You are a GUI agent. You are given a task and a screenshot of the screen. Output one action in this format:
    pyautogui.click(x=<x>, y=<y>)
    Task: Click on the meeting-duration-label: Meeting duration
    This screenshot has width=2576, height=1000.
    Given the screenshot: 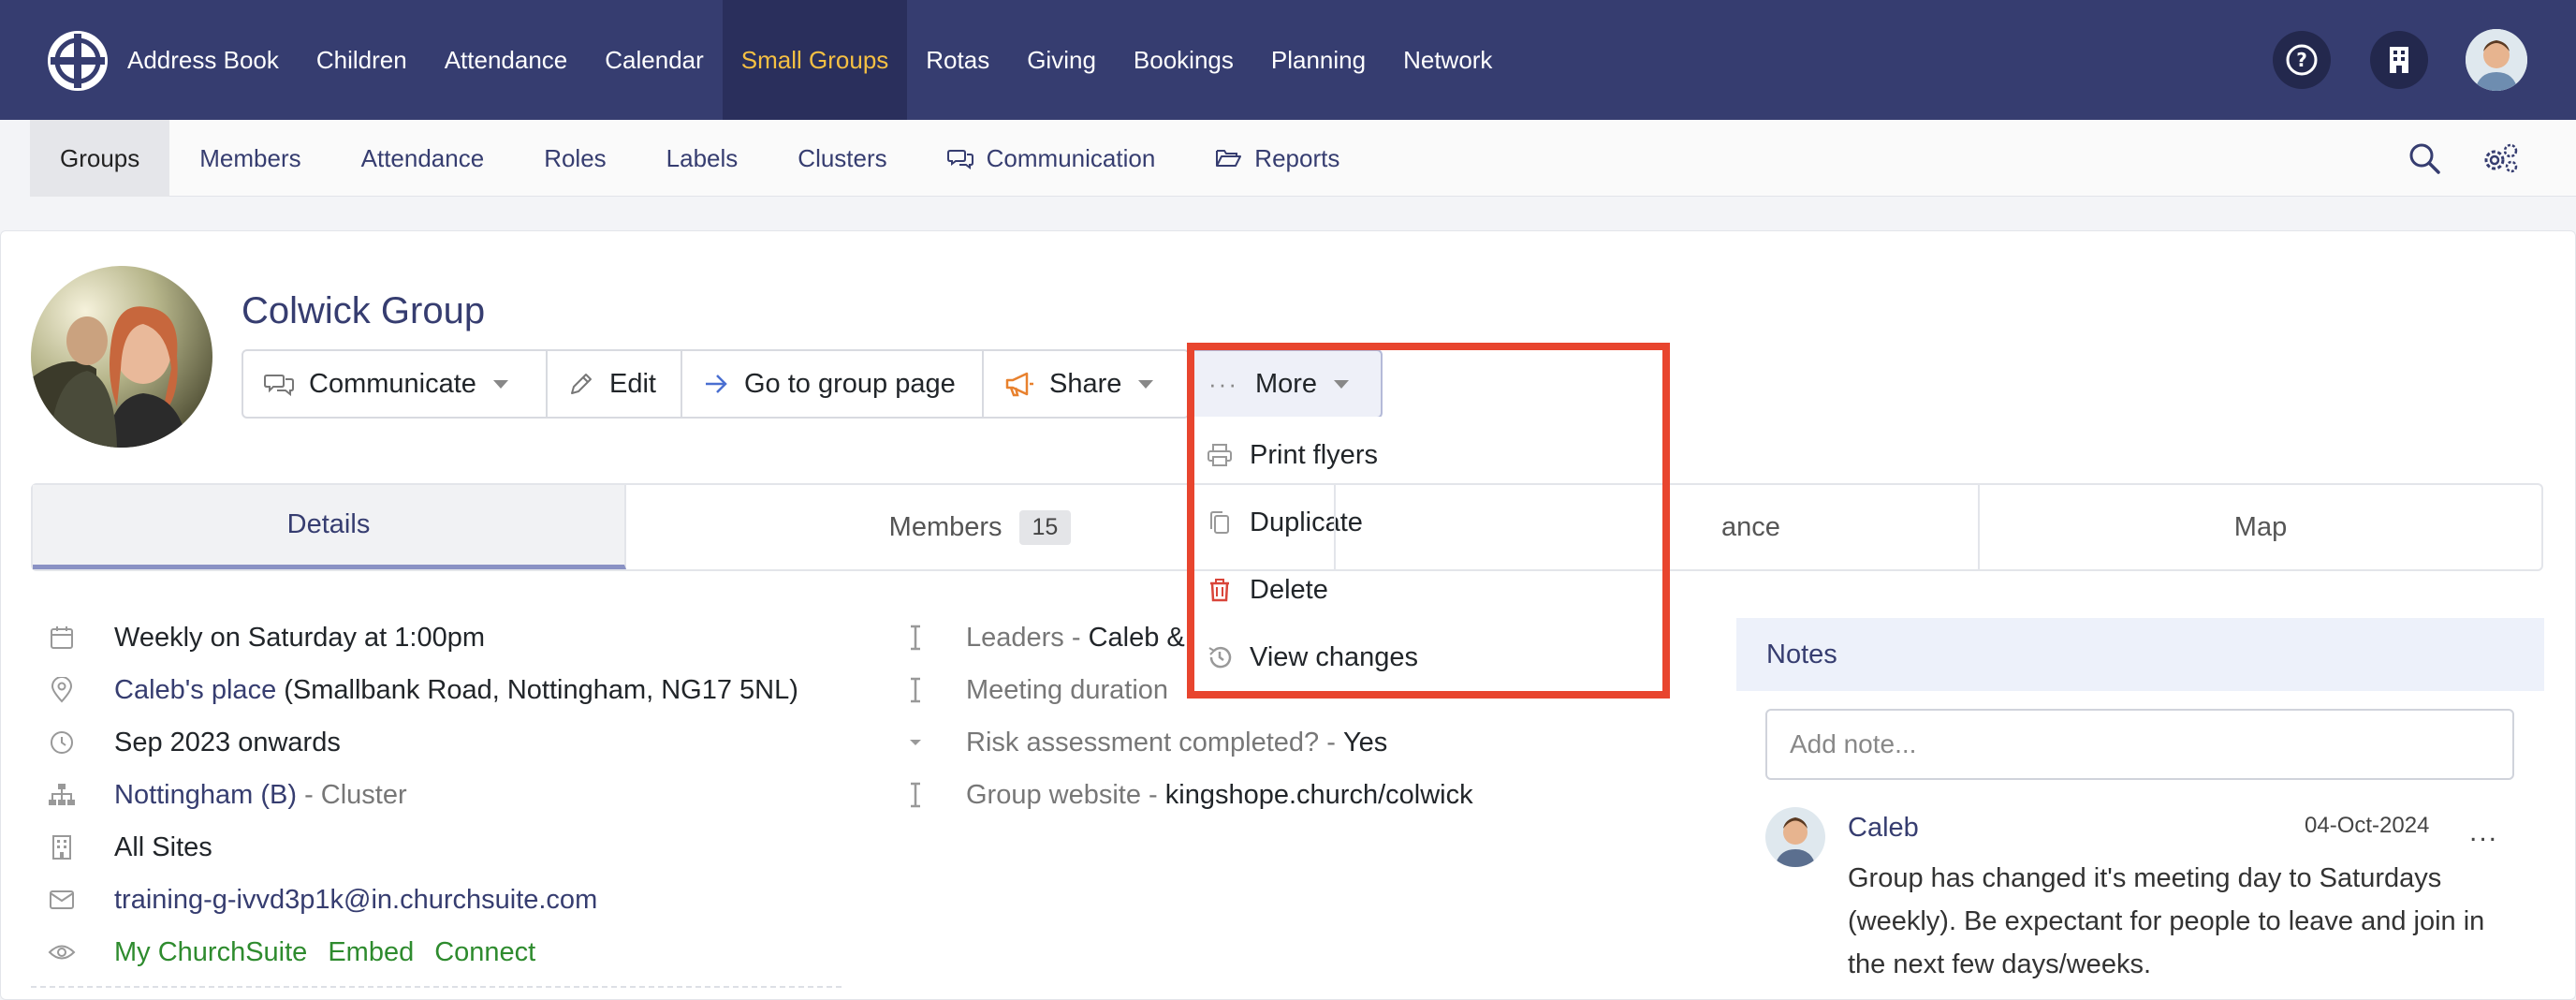 What is the action you would take?
    pyautogui.click(x=1067, y=689)
    